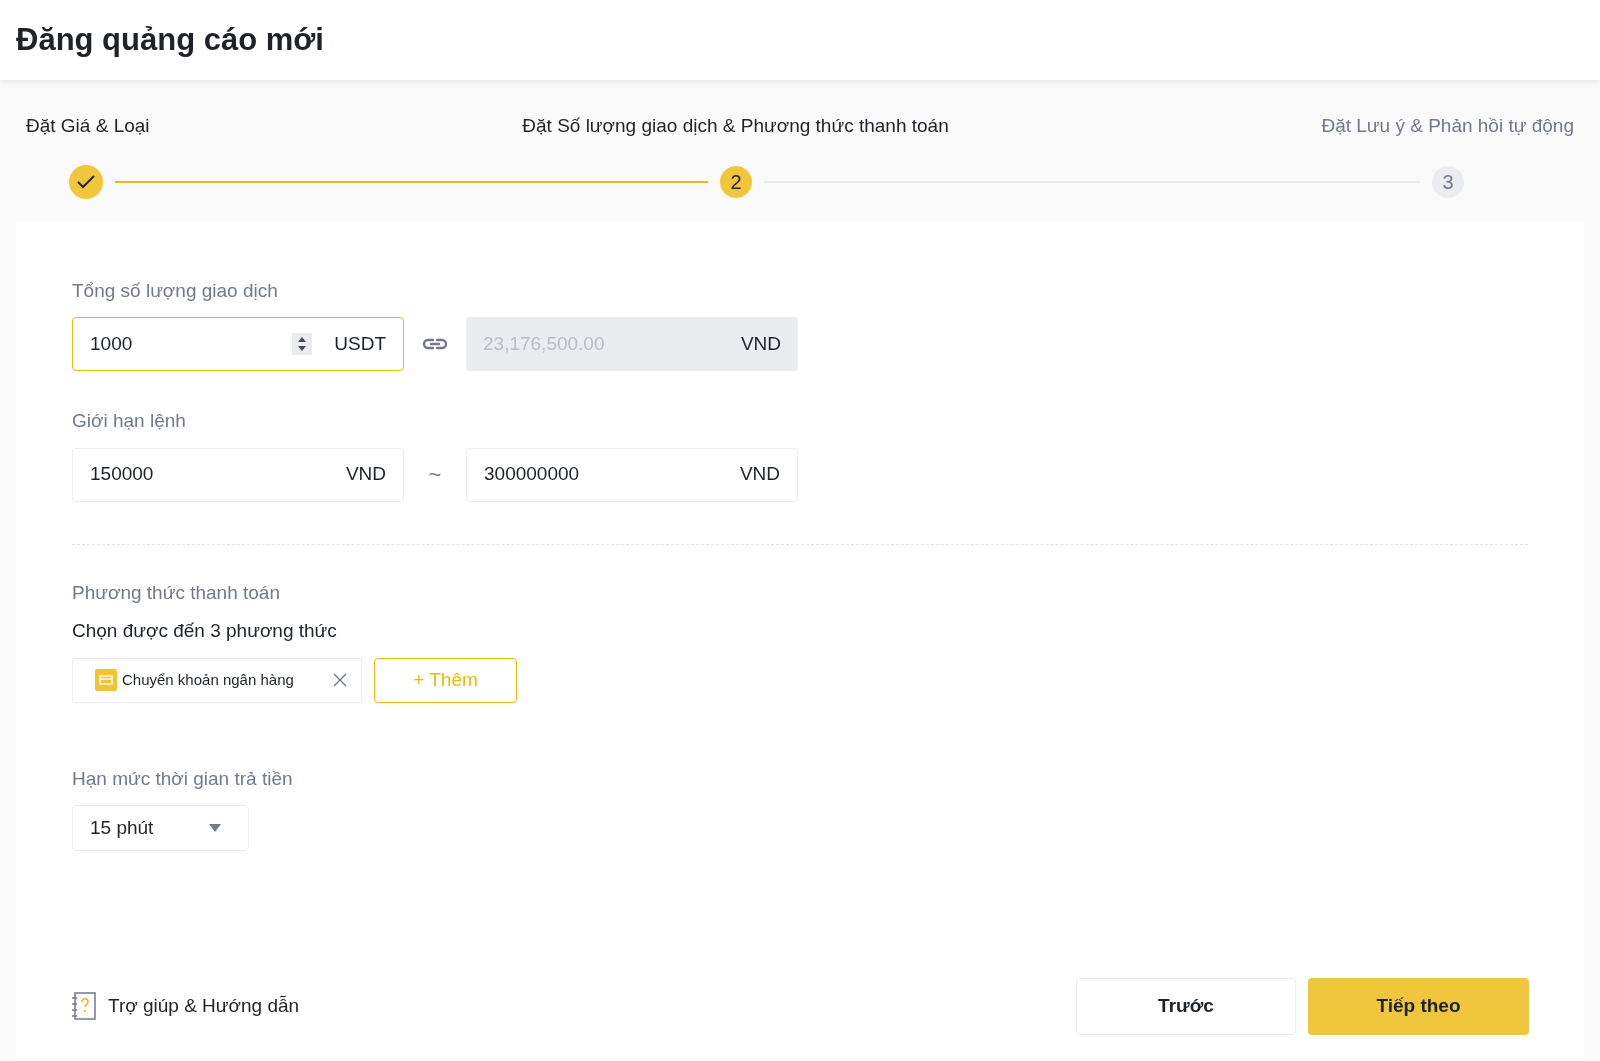 Image resolution: width=1600 pixels, height=1061 pixels. What do you see at coordinates (1186, 1006) in the screenshot?
I see `back-button: Trước` at bounding box center [1186, 1006].